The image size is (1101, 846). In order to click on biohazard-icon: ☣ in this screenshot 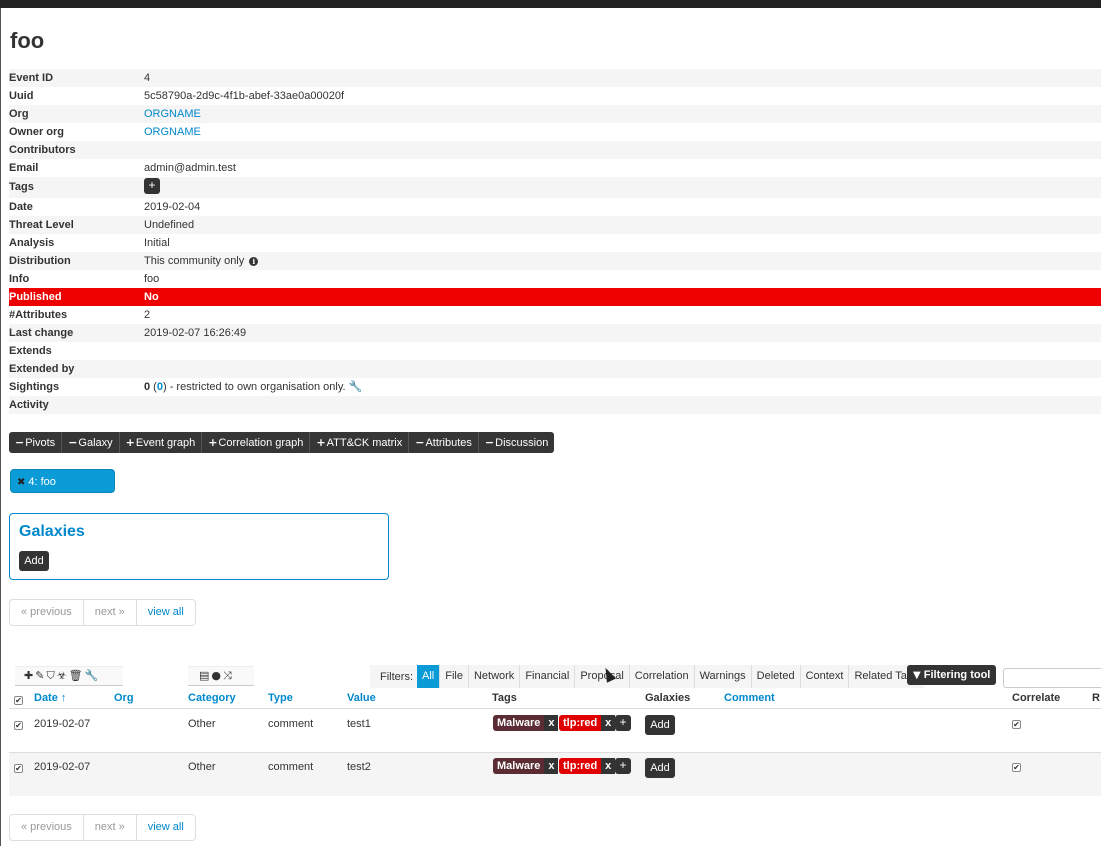, I will do `click(63, 675)`.